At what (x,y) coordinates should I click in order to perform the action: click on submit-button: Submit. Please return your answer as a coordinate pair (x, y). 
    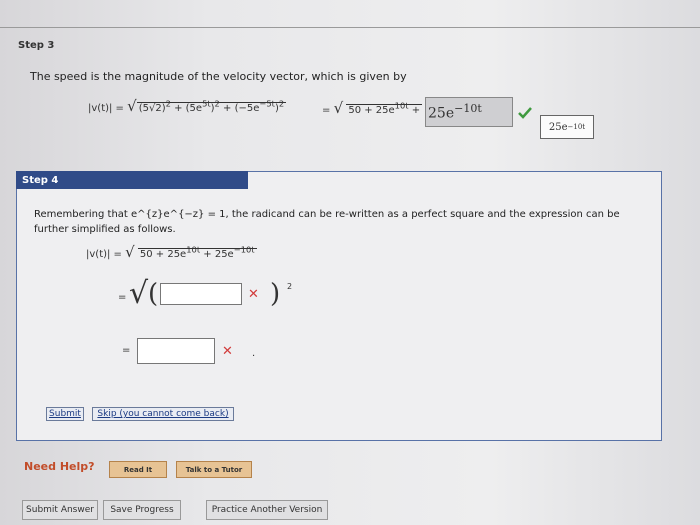
    Looking at the image, I should click on (65, 414).